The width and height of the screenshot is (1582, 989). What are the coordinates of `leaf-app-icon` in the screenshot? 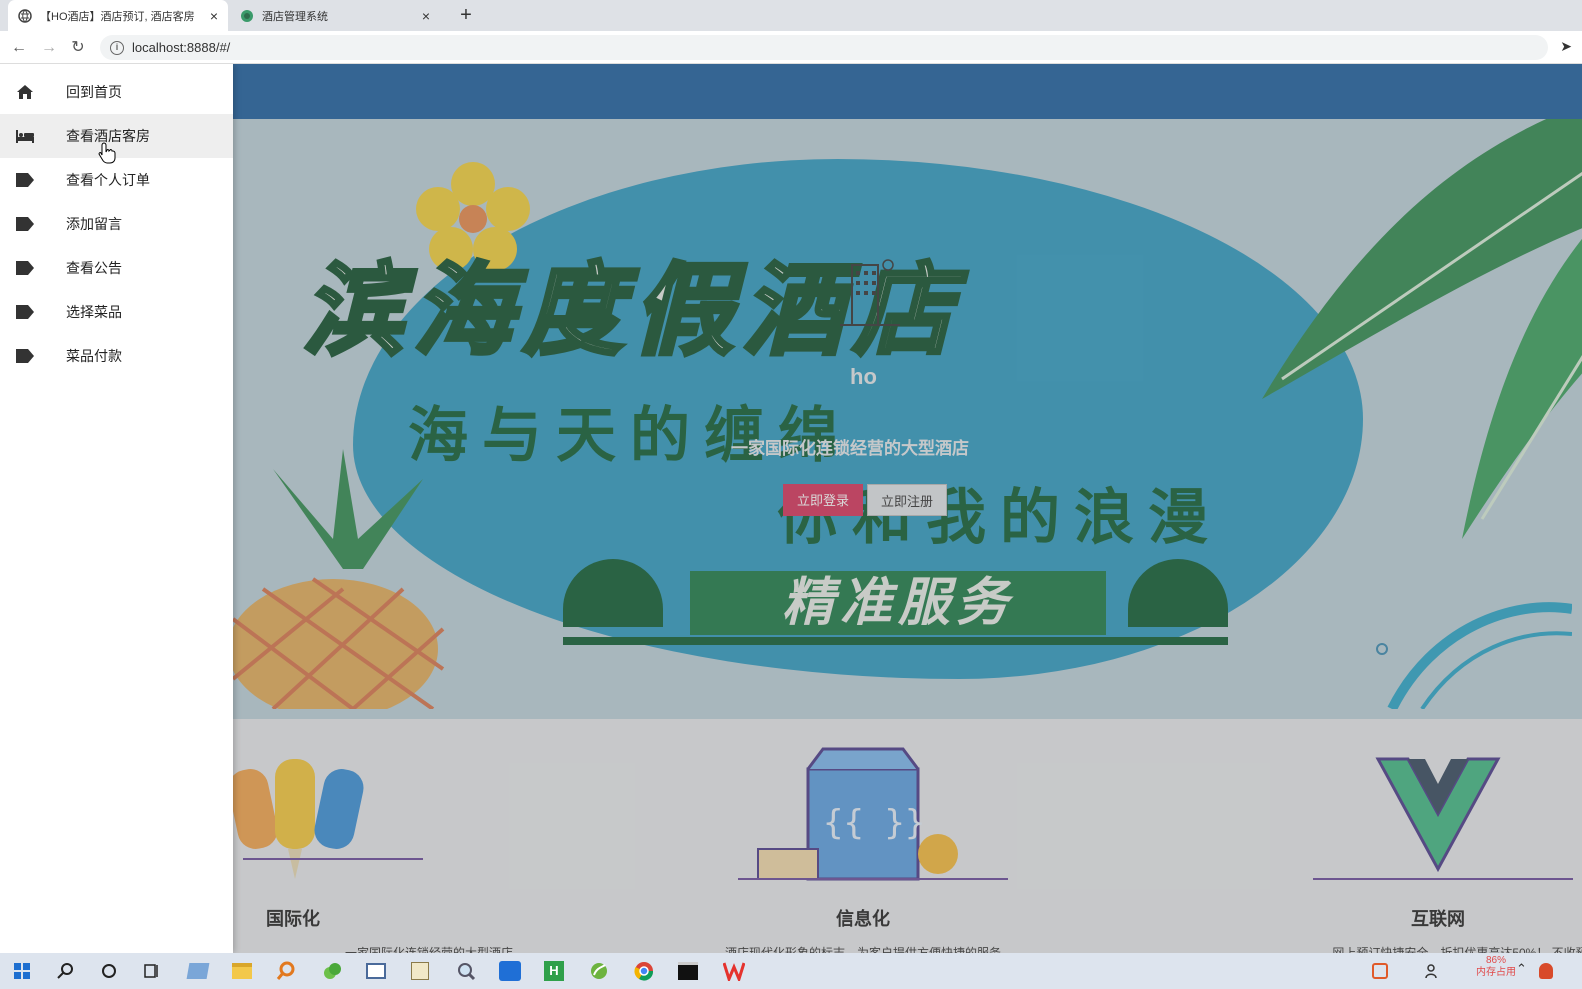 It's located at (332, 971).